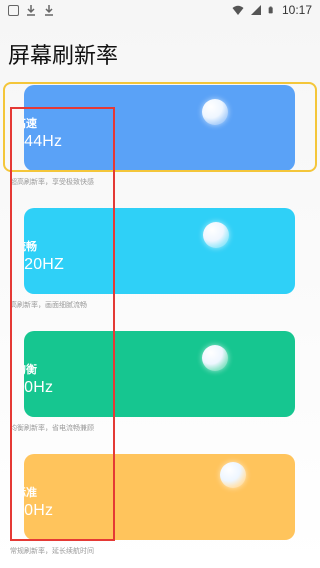  What do you see at coordinates (52, 428) in the screenshot?
I see `option-description: 均衡刷新率，省电流畅兼顾` at bounding box center [52, 428].